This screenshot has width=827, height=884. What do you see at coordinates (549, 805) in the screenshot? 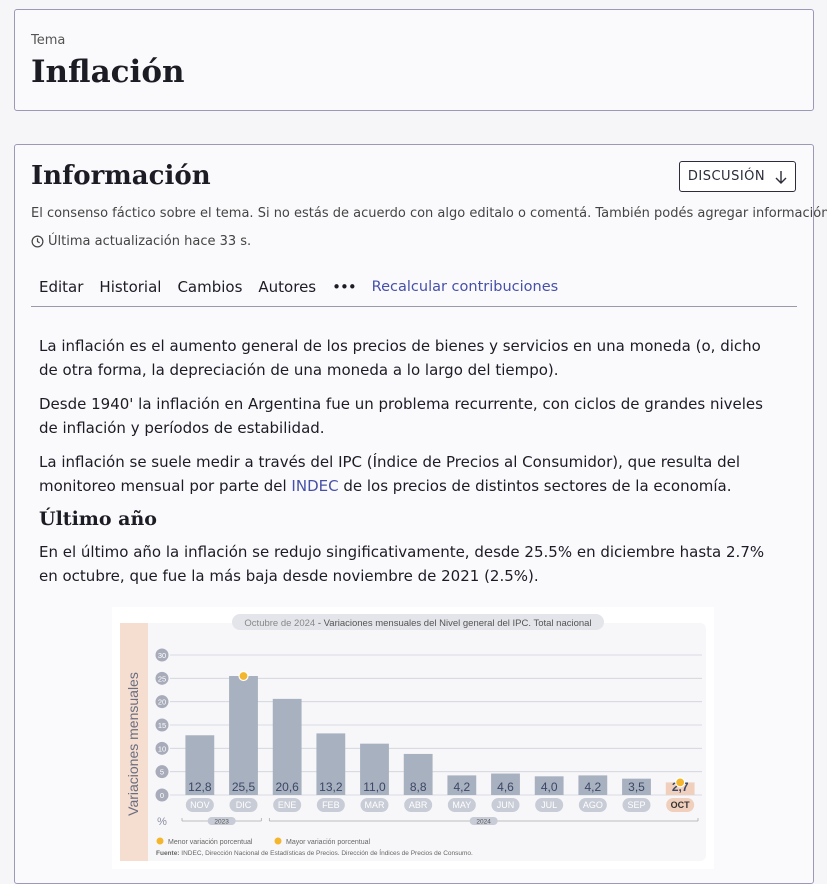
I see `category-label: JUL` at bounding box center [549, 805].